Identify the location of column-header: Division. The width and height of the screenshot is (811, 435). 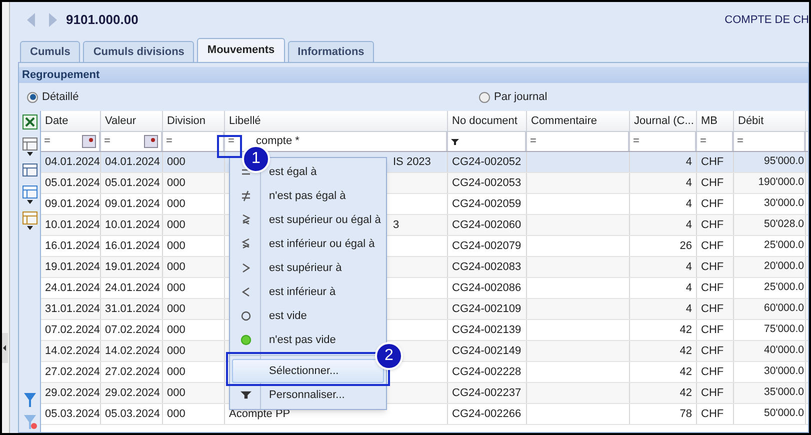
(194, 121).